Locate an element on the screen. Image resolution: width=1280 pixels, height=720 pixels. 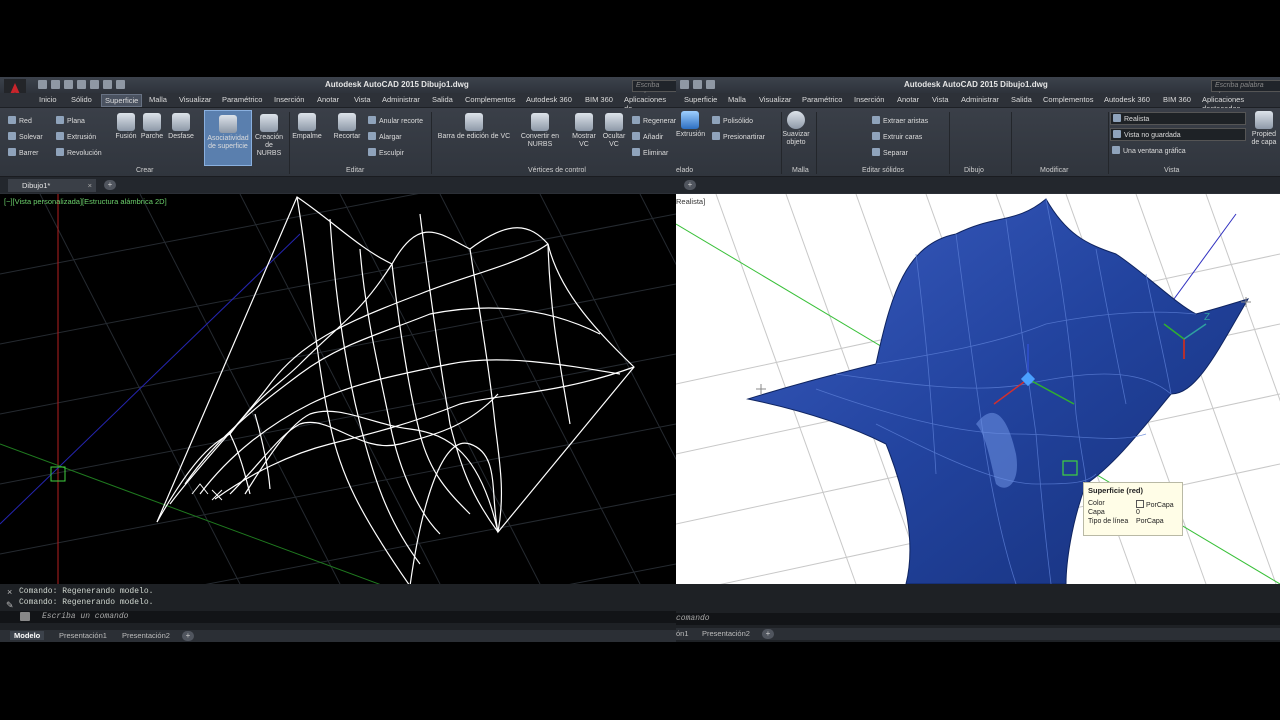
anular-recorte-button: Anular recorte is located at coordinates (395, 120).